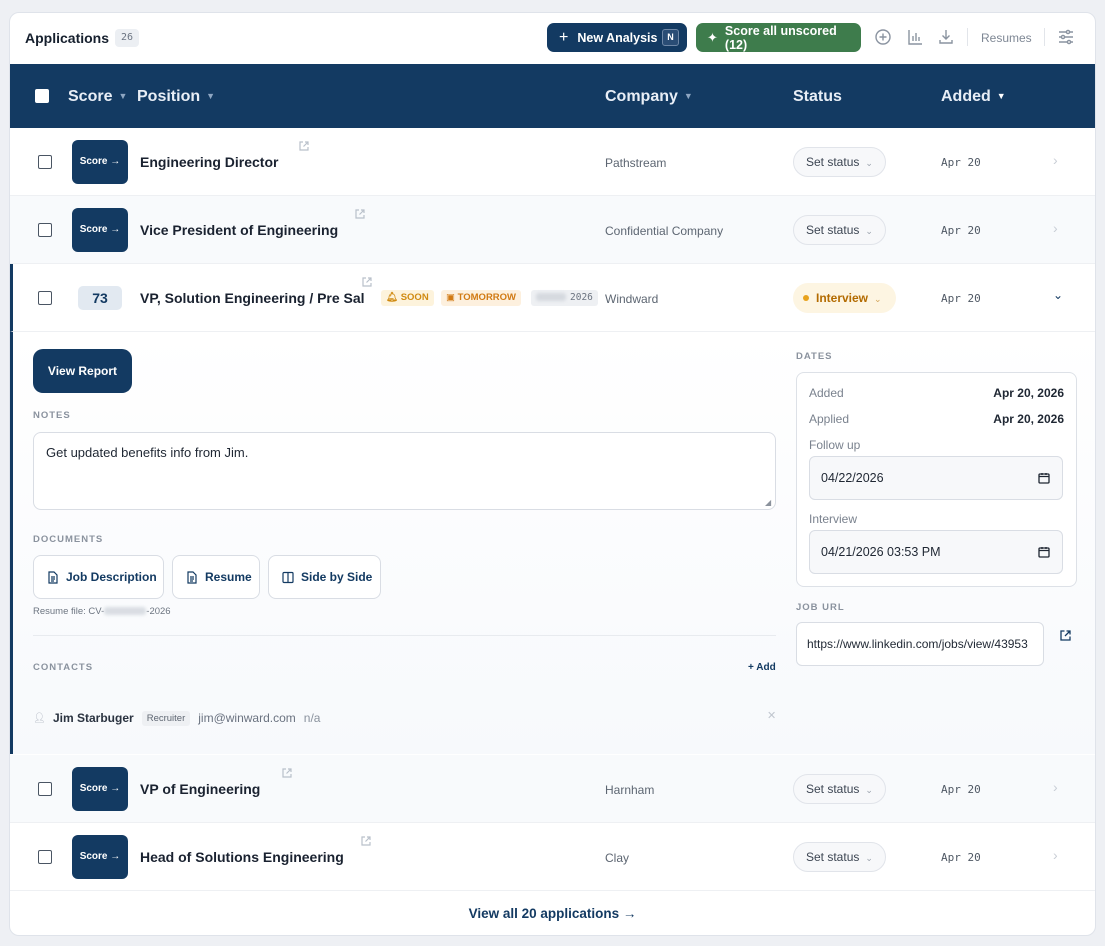  I want to click on contact-email: jim@winward.com, so click(247, 718).